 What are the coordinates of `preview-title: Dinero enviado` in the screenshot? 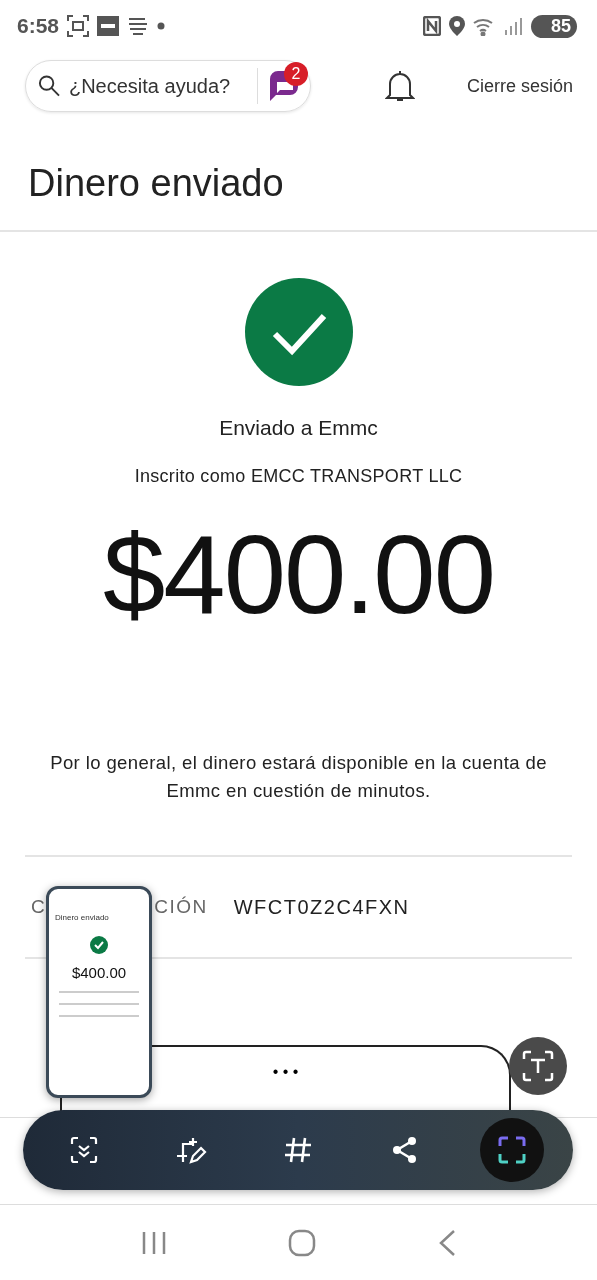 It's located at (82, 917).